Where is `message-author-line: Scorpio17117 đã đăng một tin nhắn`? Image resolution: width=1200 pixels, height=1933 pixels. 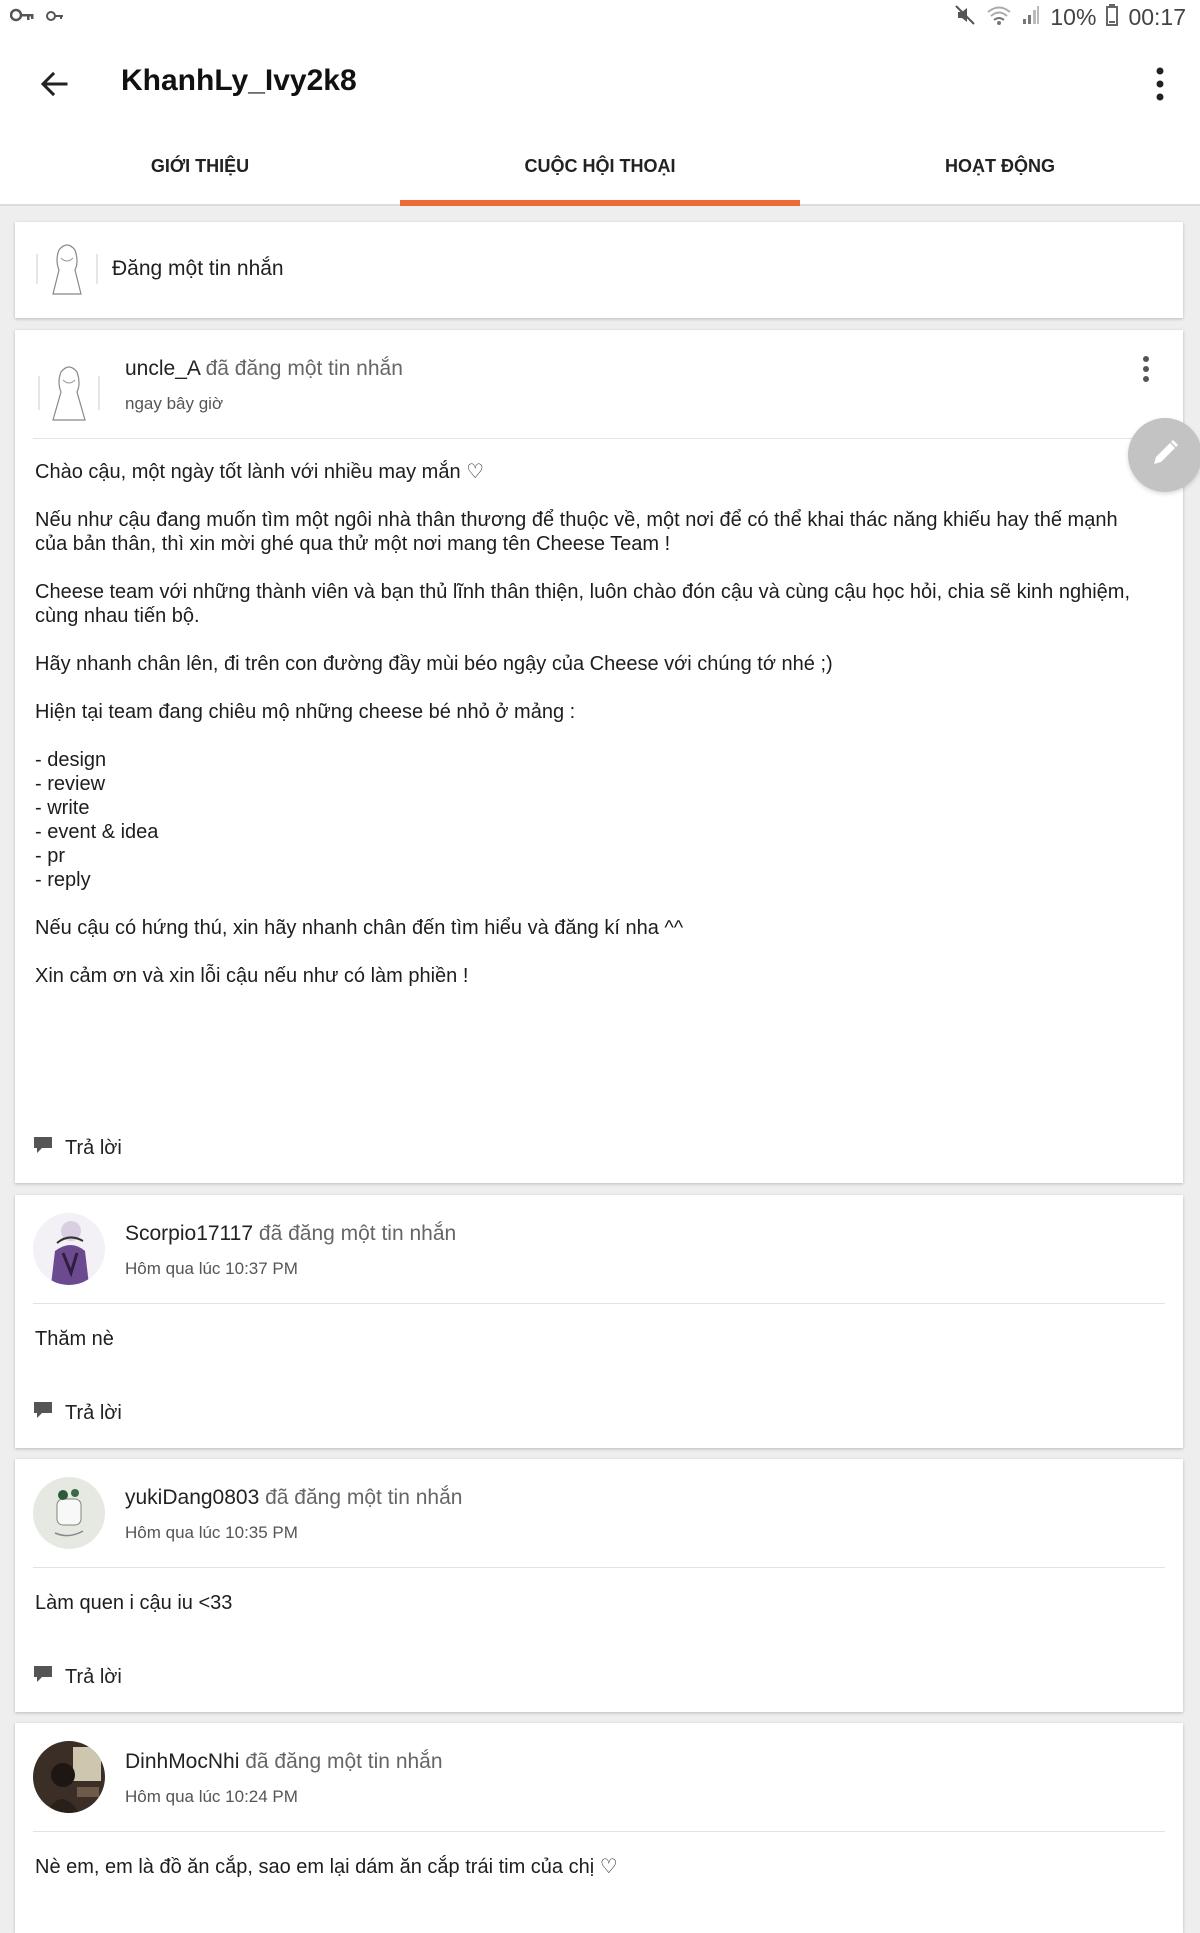 message-author-line: Scorpio17117 đã đăng một tin nhắn is located at coordinates (290, 1234).